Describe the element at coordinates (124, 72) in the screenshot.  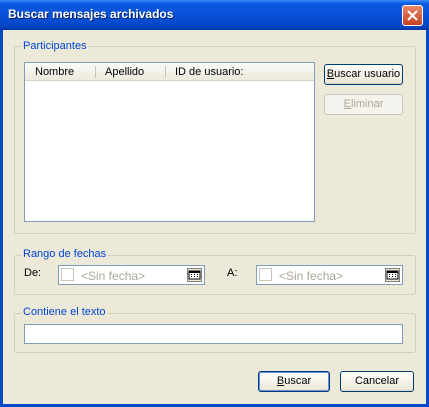
I see `column-header-apellido: Apellido` at that location.